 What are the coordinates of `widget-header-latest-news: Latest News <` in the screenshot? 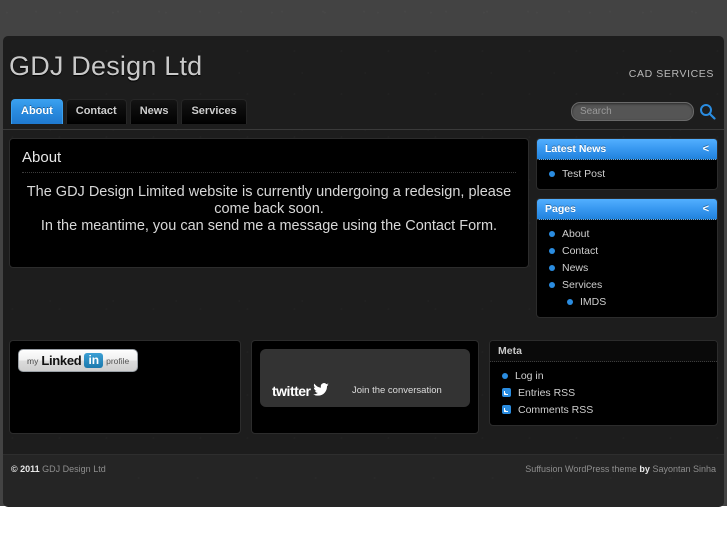 It's located at (627, 149).